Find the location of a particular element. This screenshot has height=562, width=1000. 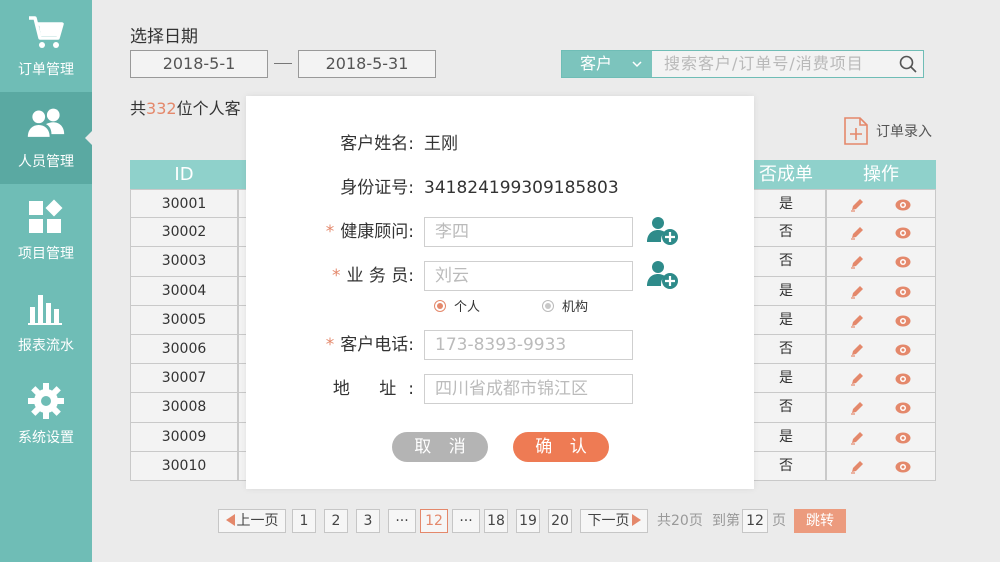

consultant-row: * 健康顾问: 李四 is located at coordinates (500, 232).